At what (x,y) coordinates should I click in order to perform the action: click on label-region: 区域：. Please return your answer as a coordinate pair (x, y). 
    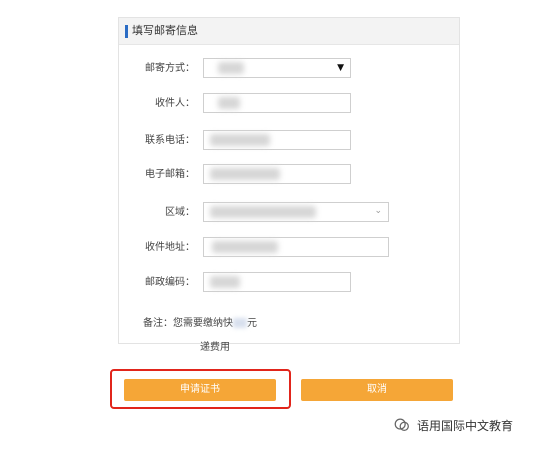
    Looking at the image, I should click on (180, 212).